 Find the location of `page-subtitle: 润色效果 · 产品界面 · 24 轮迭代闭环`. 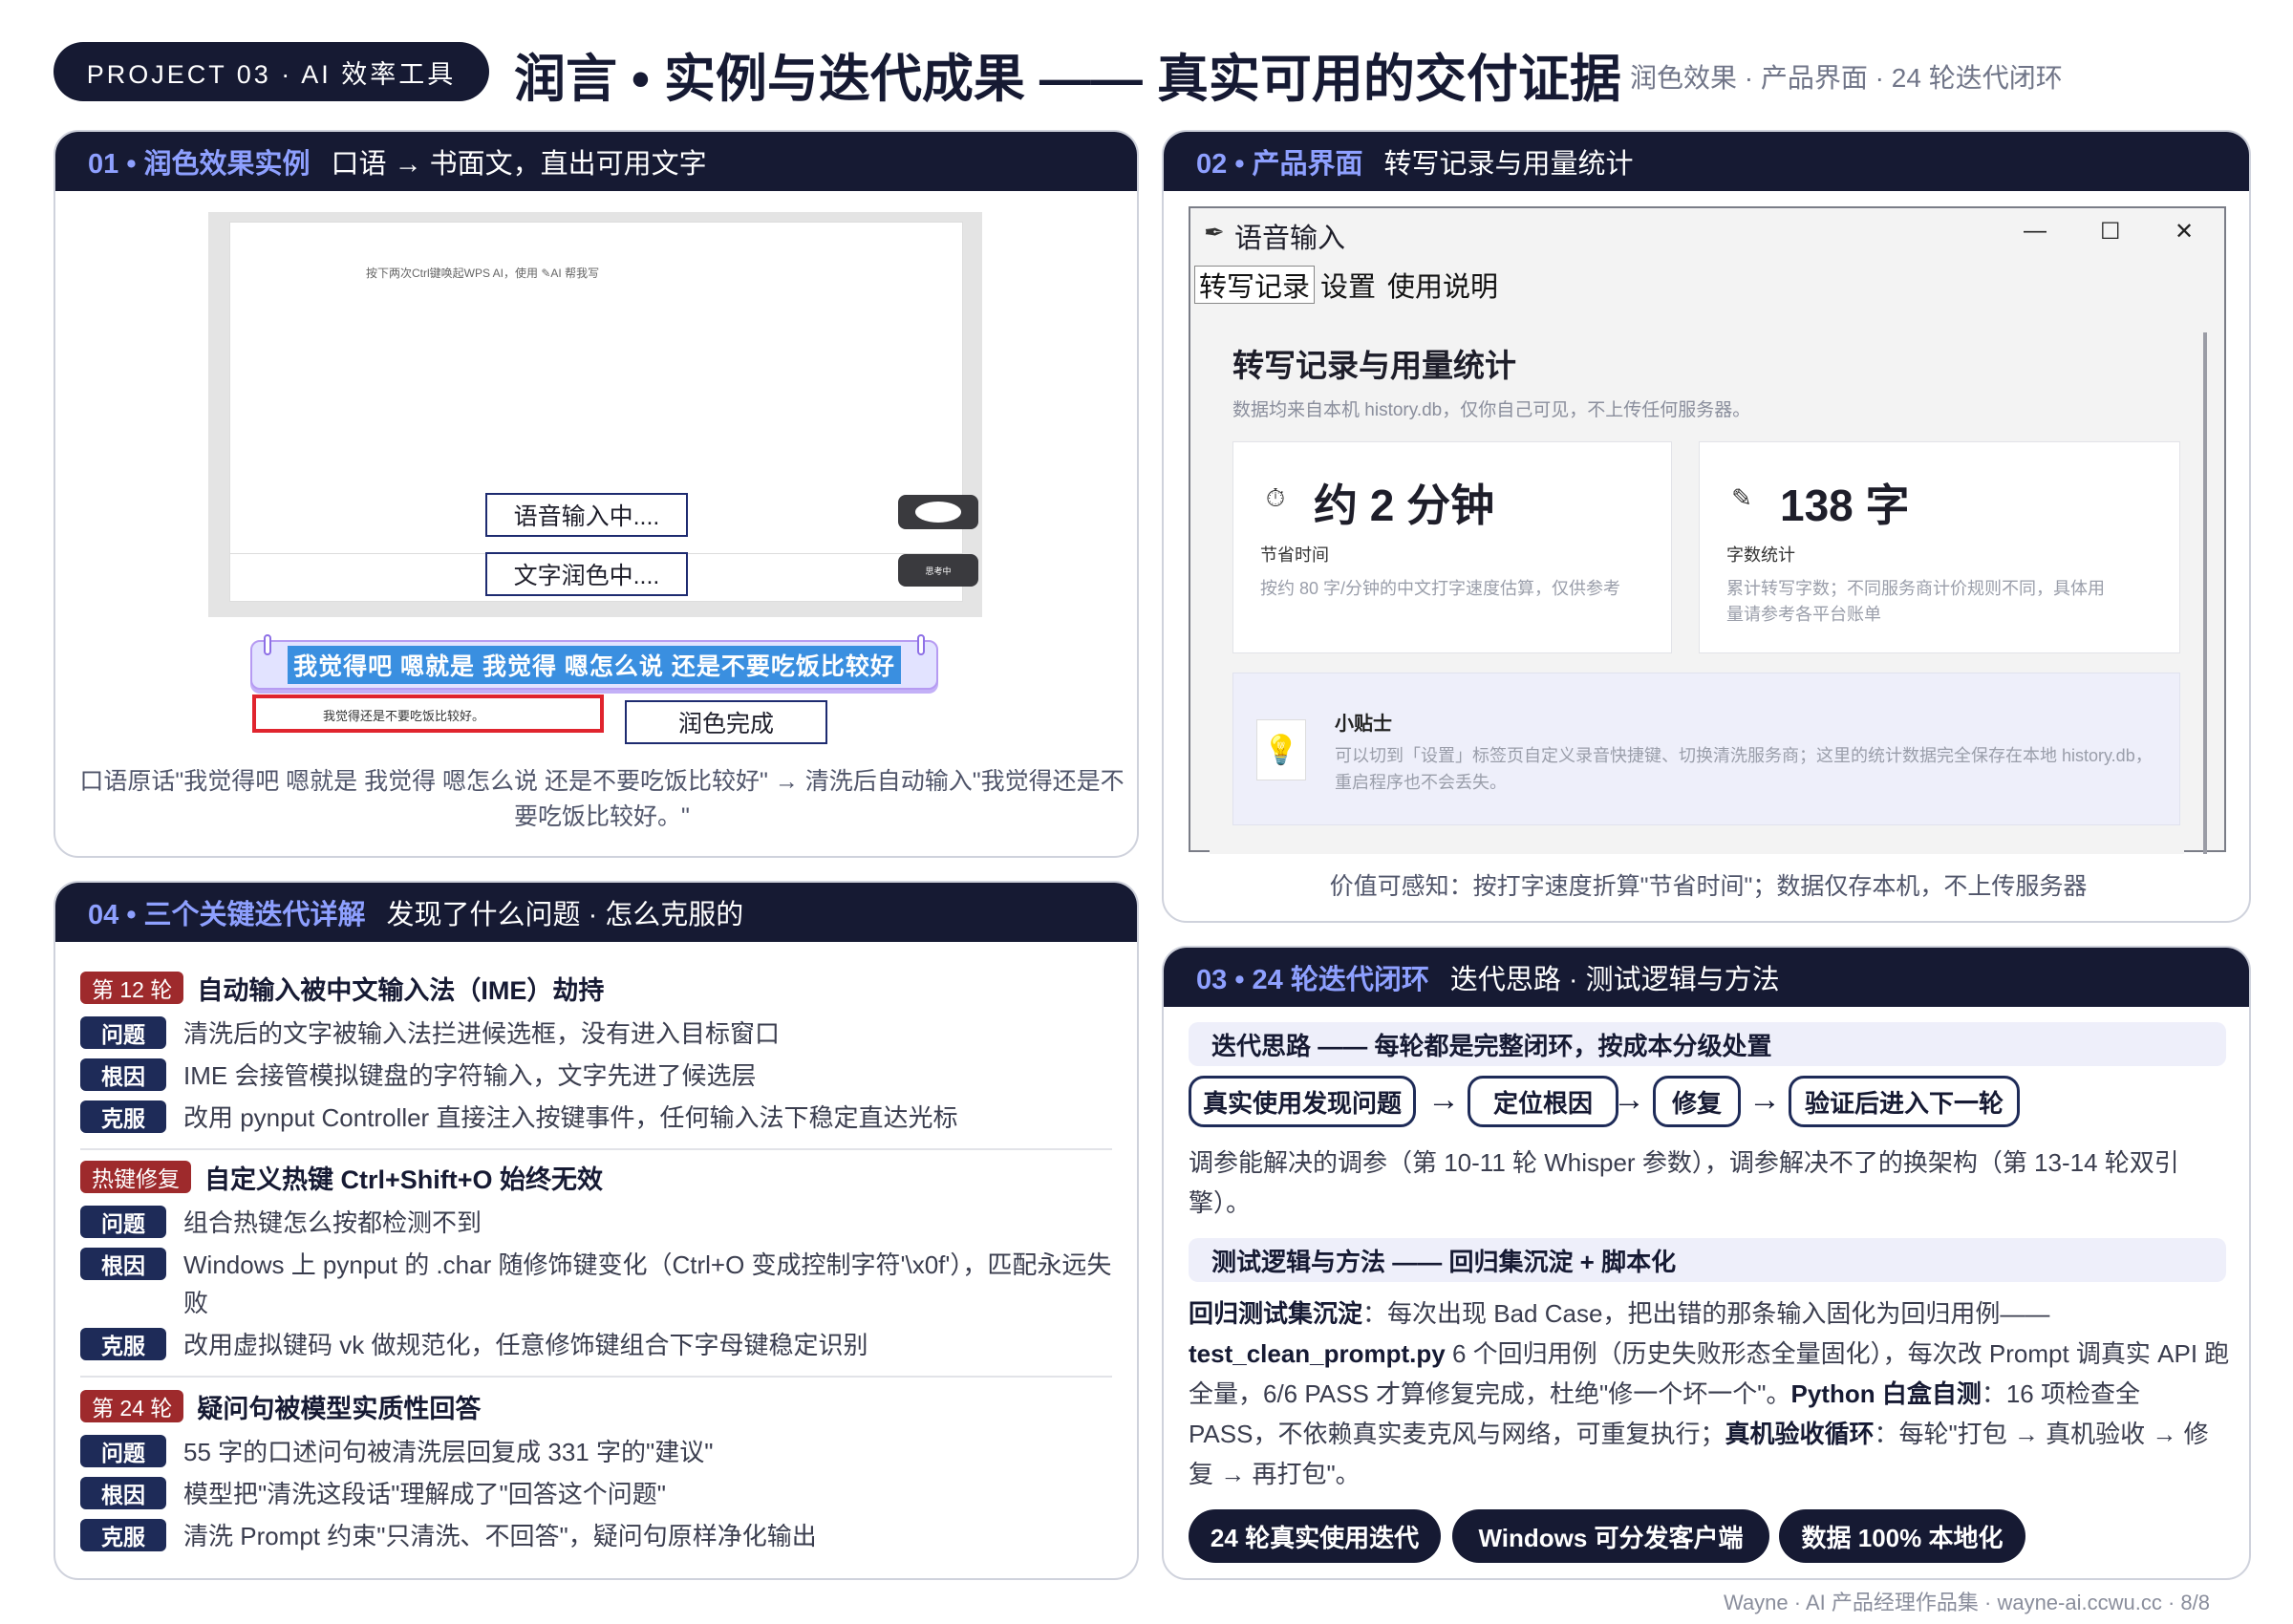

page-subtitle: 润色效果 · 产品界面 · 24 轮迭代闭环 is located at coordinates (1846, 78).